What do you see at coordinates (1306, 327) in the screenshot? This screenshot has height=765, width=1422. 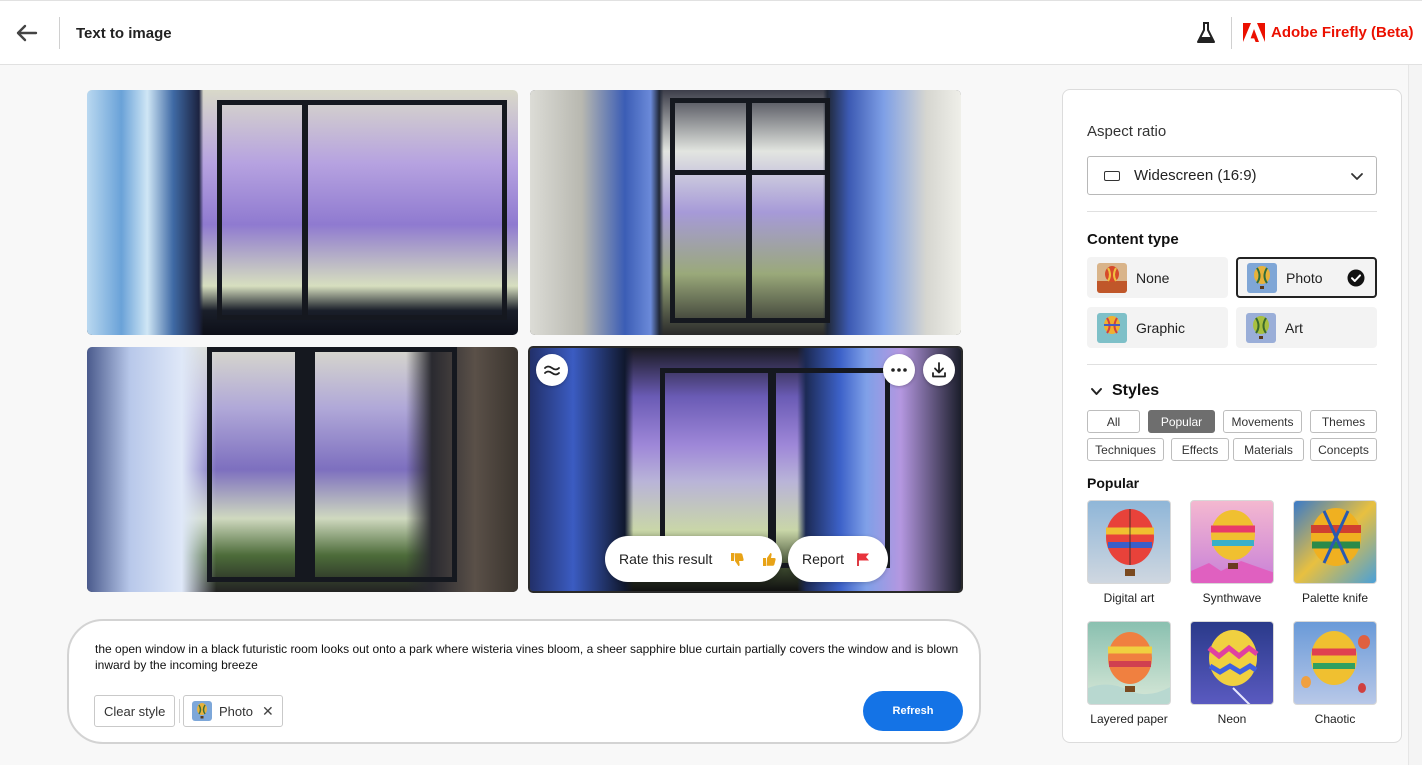 I see `content-type-art: Art` at bounding box center [1306, 327].